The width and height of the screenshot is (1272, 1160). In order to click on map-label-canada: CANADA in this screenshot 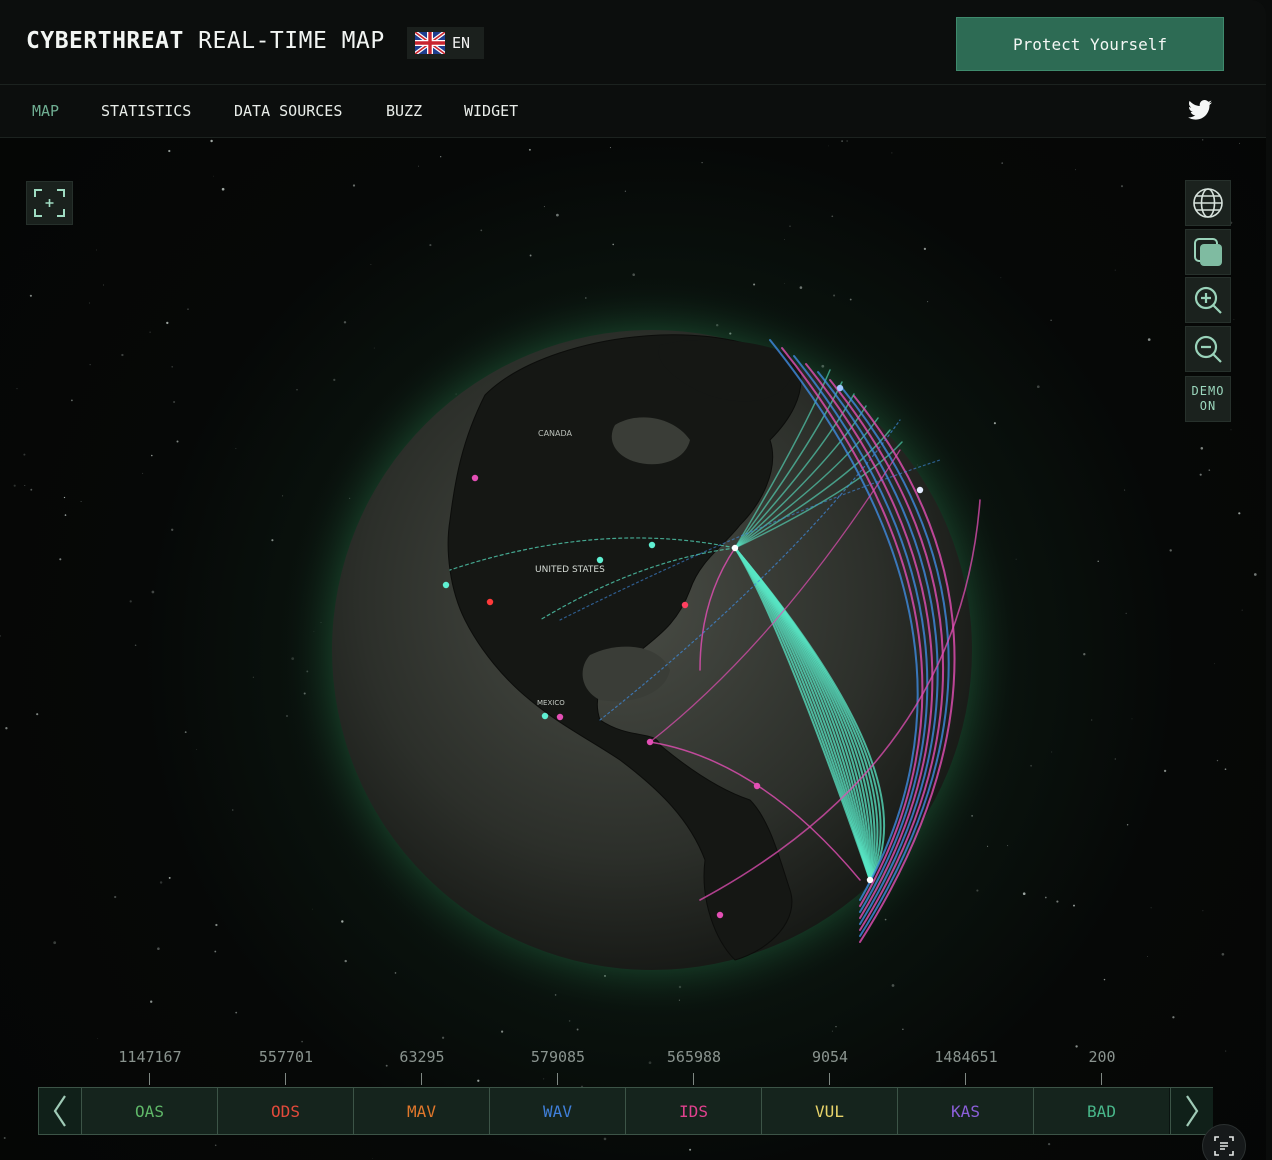, I will do `click(555, 433)`.